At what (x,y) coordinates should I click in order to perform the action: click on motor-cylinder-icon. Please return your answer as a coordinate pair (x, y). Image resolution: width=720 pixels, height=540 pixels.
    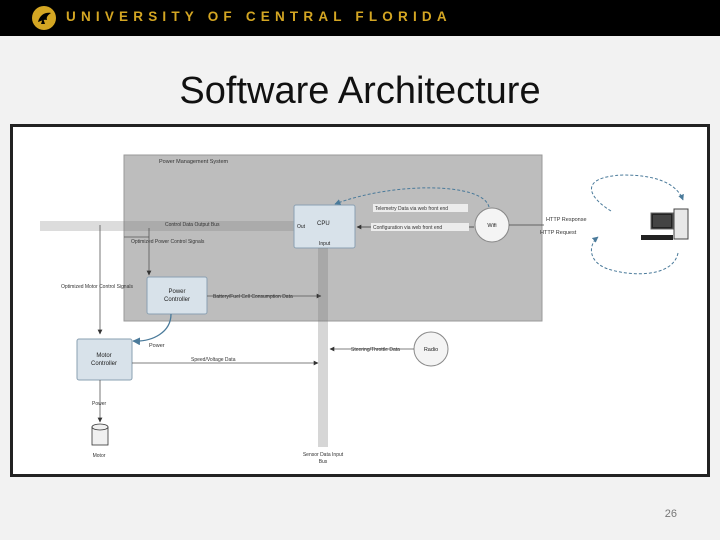
    Looking at the image, I should click on (100, 434).